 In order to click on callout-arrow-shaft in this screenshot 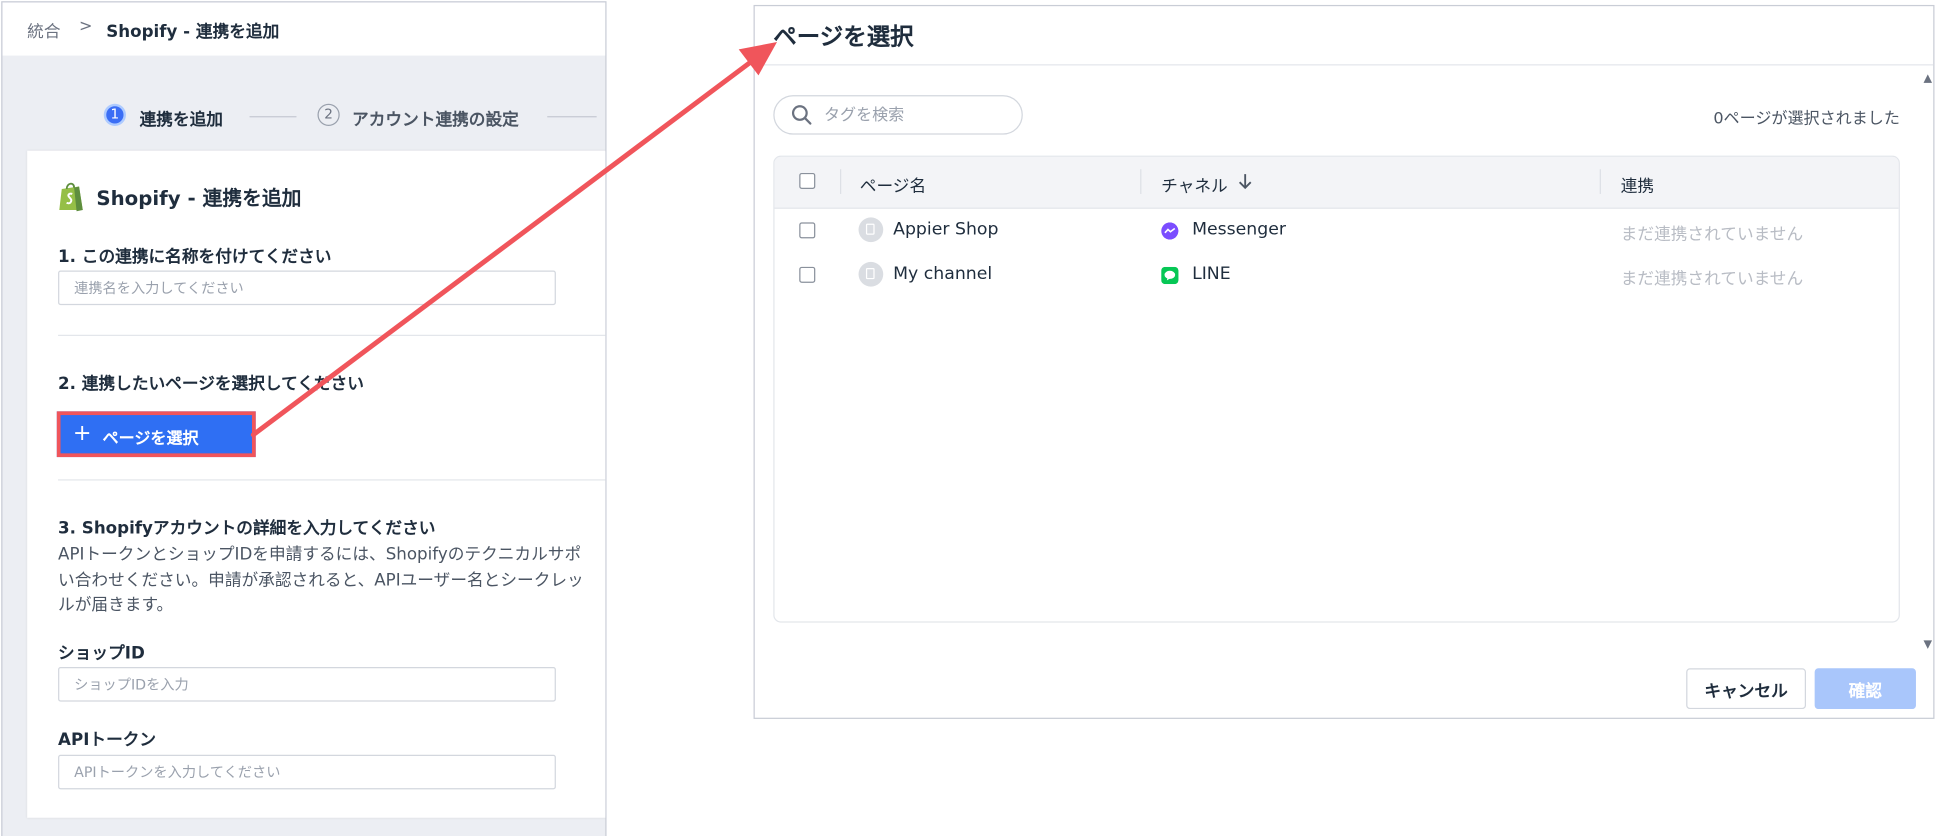, I will do `click(504, 246)`.